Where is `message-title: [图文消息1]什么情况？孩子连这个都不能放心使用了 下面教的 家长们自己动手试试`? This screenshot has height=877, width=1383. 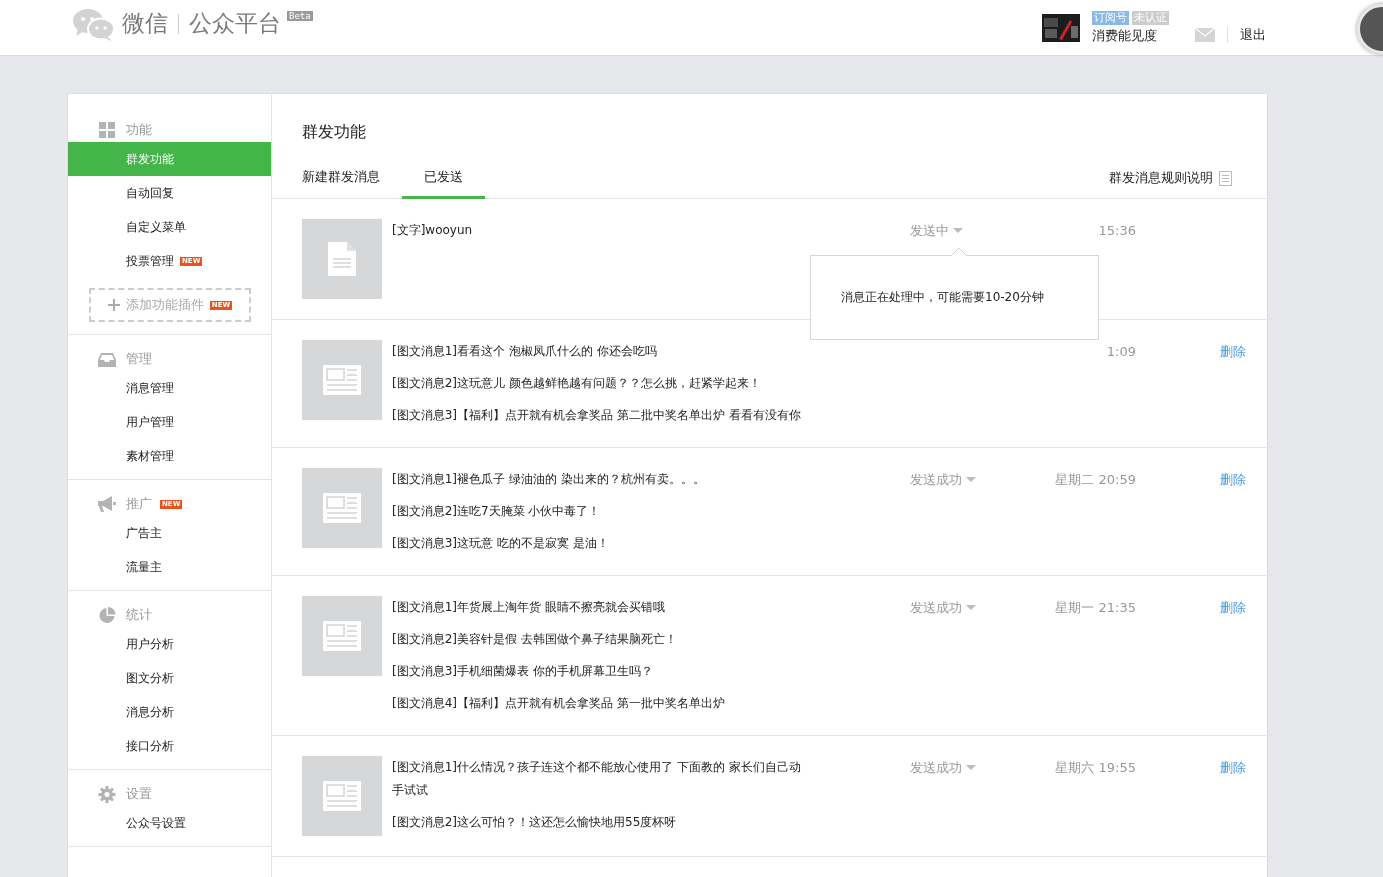
message-title: [图文消息1]什么情况？孩子连这个都不能放心使用了 下面教的 家长们自己动手试试 is located at coordinates (602, 779).